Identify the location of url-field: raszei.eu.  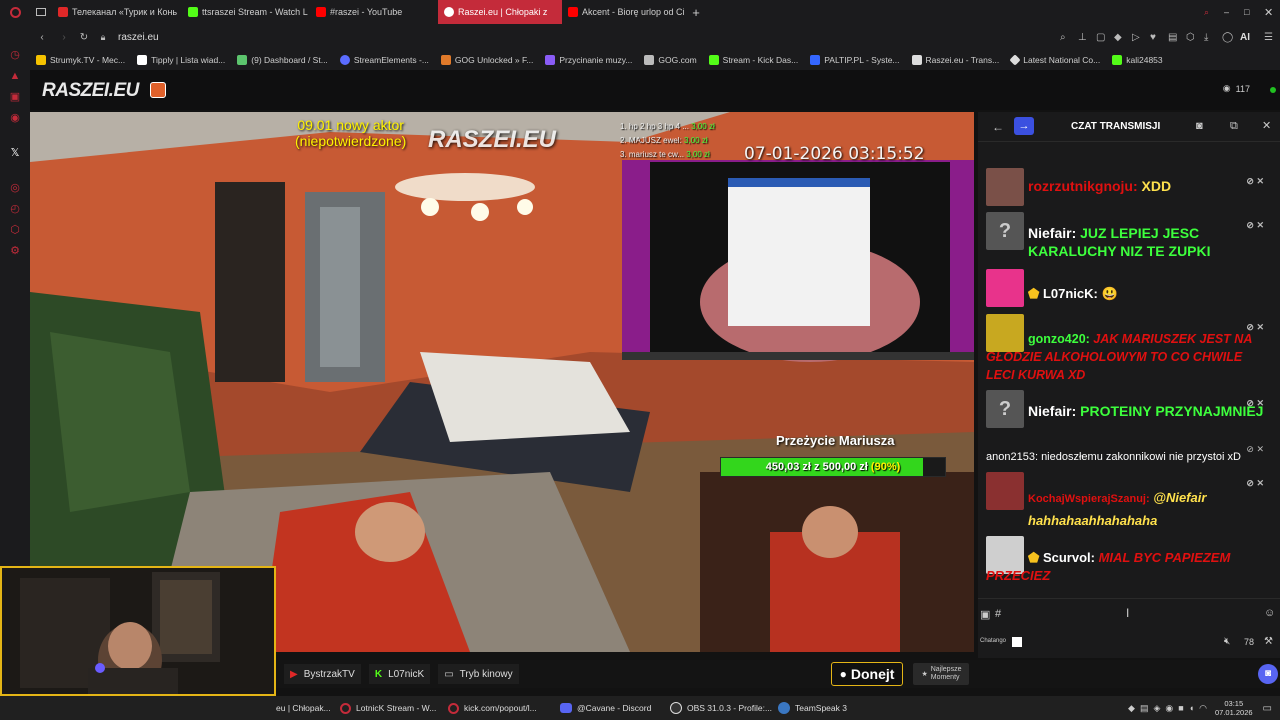
(586, 37).